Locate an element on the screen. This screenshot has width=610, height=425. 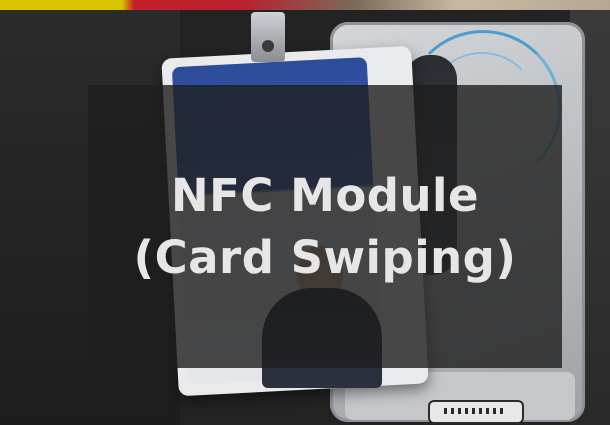
top-photo-strip is located at coordinates (305, 5).